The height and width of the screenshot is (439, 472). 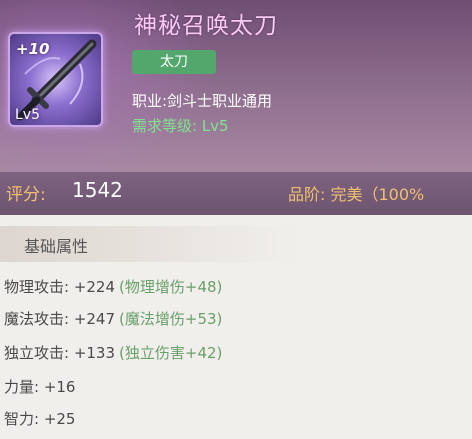 What do you see at coordinates (150, 244) in the screenshot?
I see `section-header-basic-attributes: 基础属性` at bounding box center [150, 244].